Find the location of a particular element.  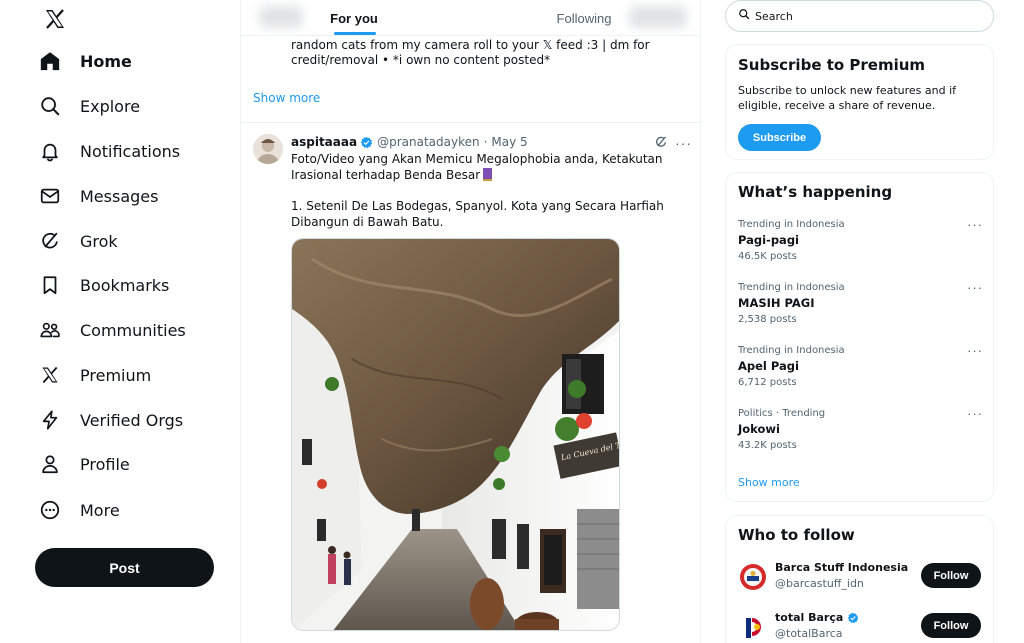

nav-label: More is located at coordinates (100, 510).